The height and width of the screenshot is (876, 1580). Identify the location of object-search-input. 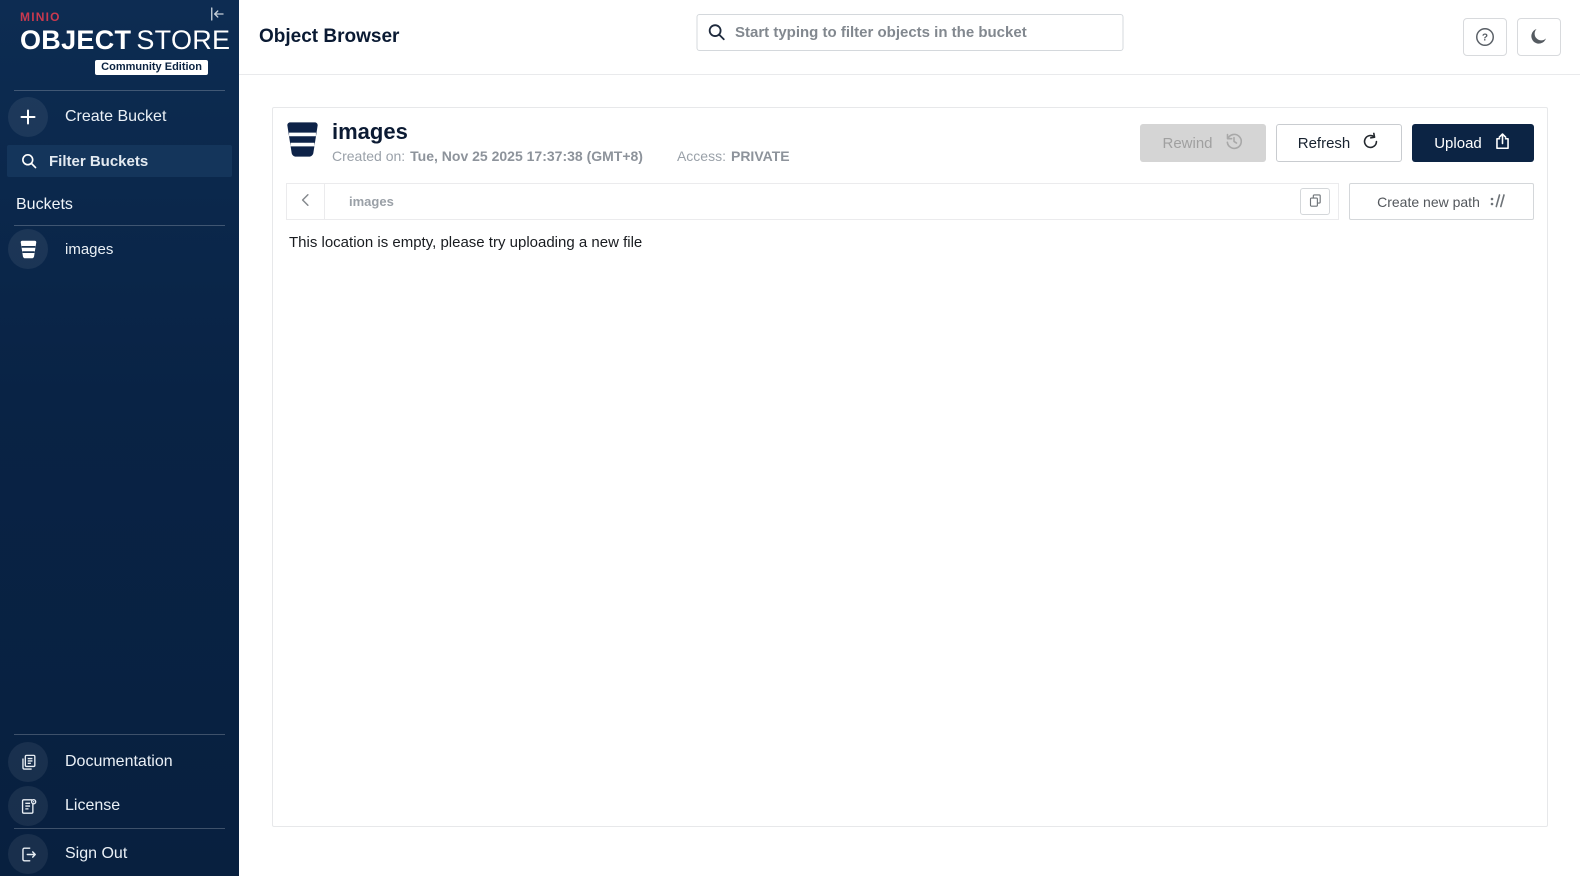
(909, 32).